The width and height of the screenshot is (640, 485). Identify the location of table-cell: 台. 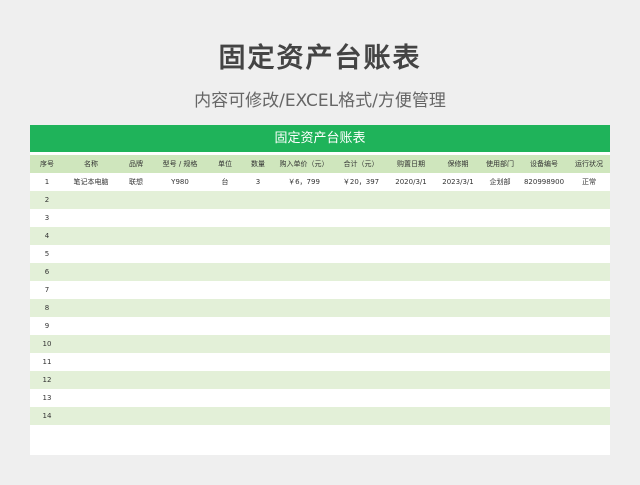
(225, 182).